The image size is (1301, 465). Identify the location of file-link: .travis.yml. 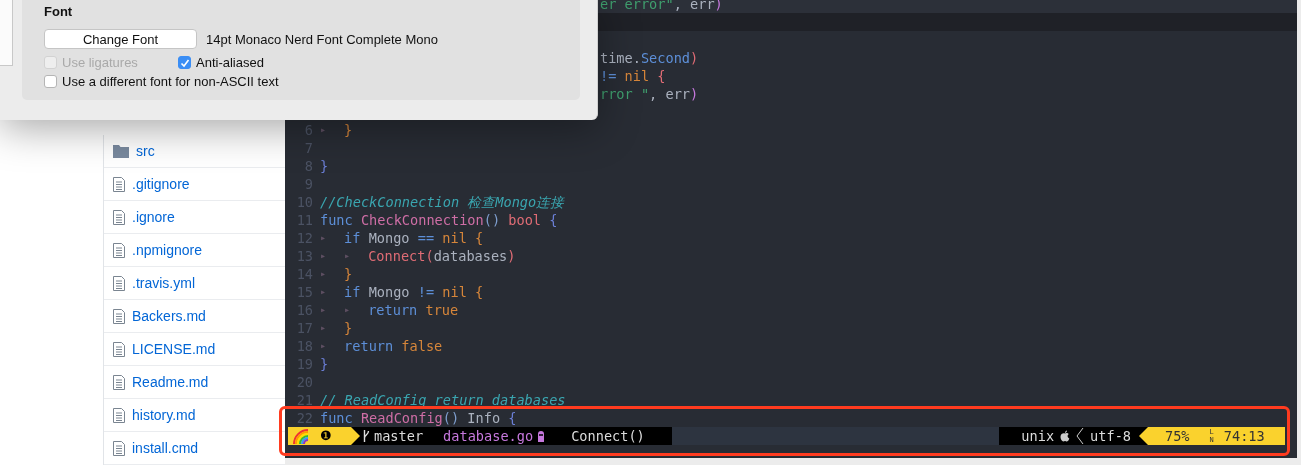
(163, 283).